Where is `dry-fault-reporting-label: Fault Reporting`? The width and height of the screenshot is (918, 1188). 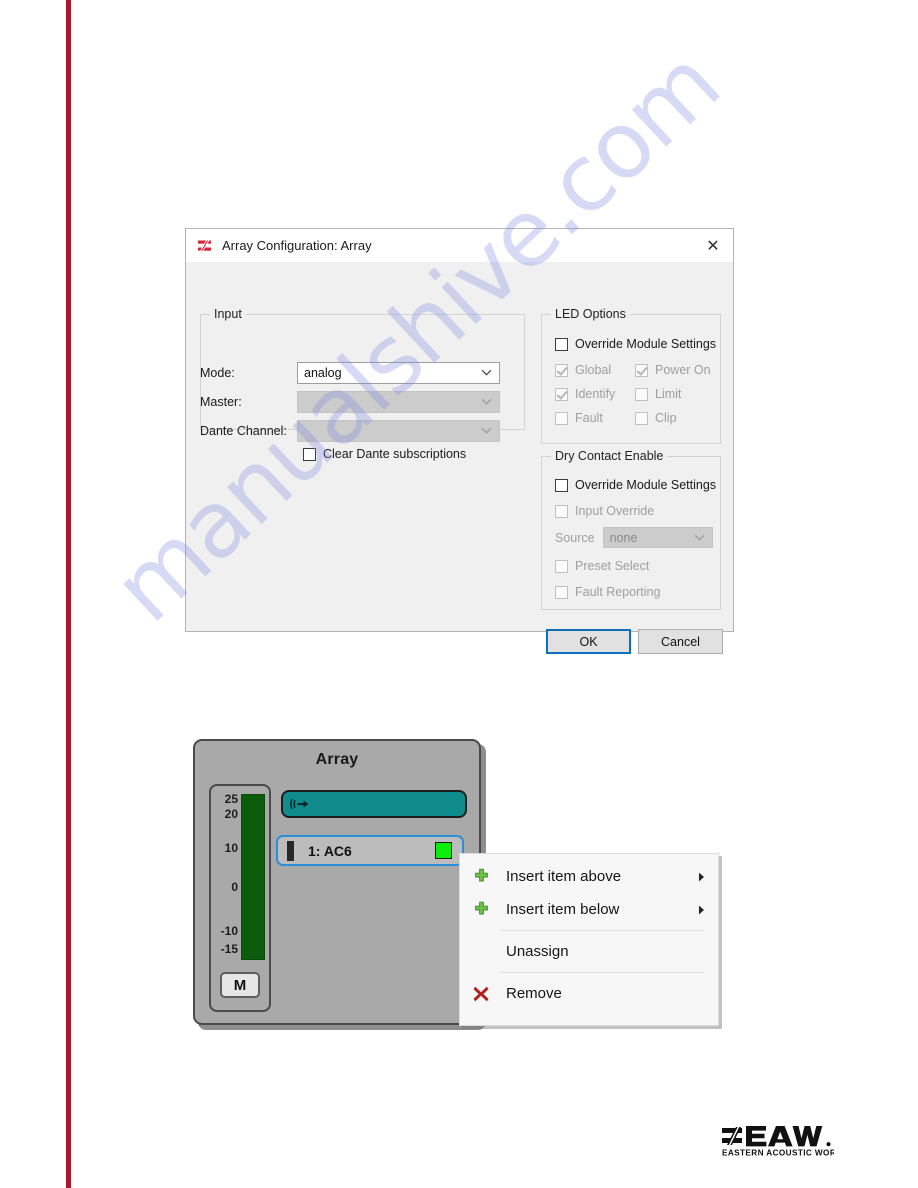 dry-fault-reporting-label: Fault Reporting is located at coordinates (618, 592).